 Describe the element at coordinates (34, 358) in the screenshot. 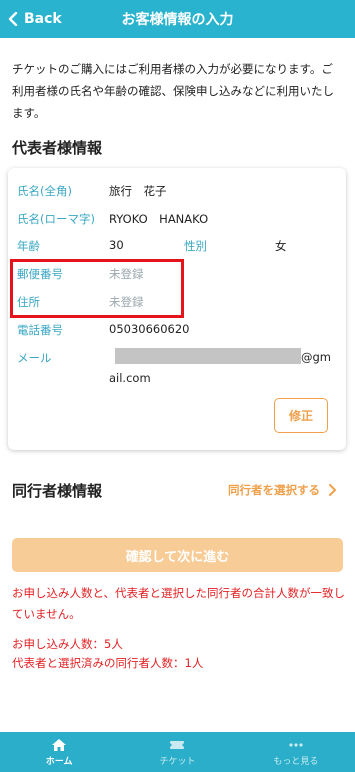

I see `email-label: メール` at that location.